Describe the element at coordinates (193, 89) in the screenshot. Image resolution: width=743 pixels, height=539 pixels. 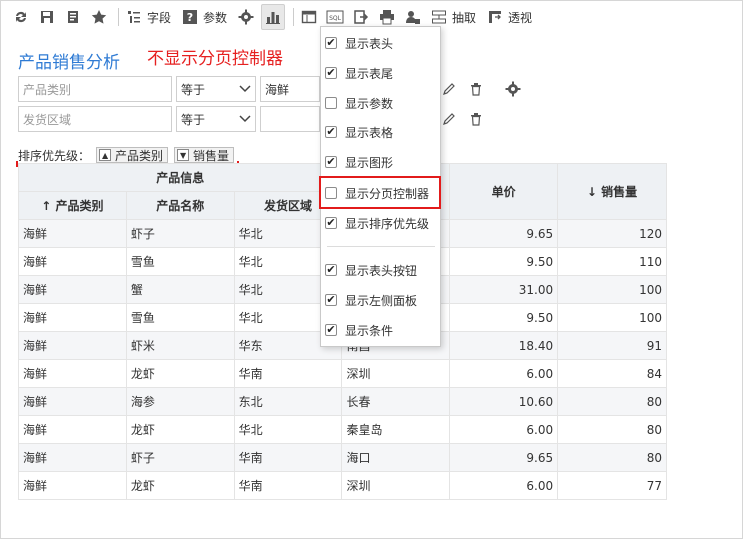
I see `operator-value: 等于` at that location.